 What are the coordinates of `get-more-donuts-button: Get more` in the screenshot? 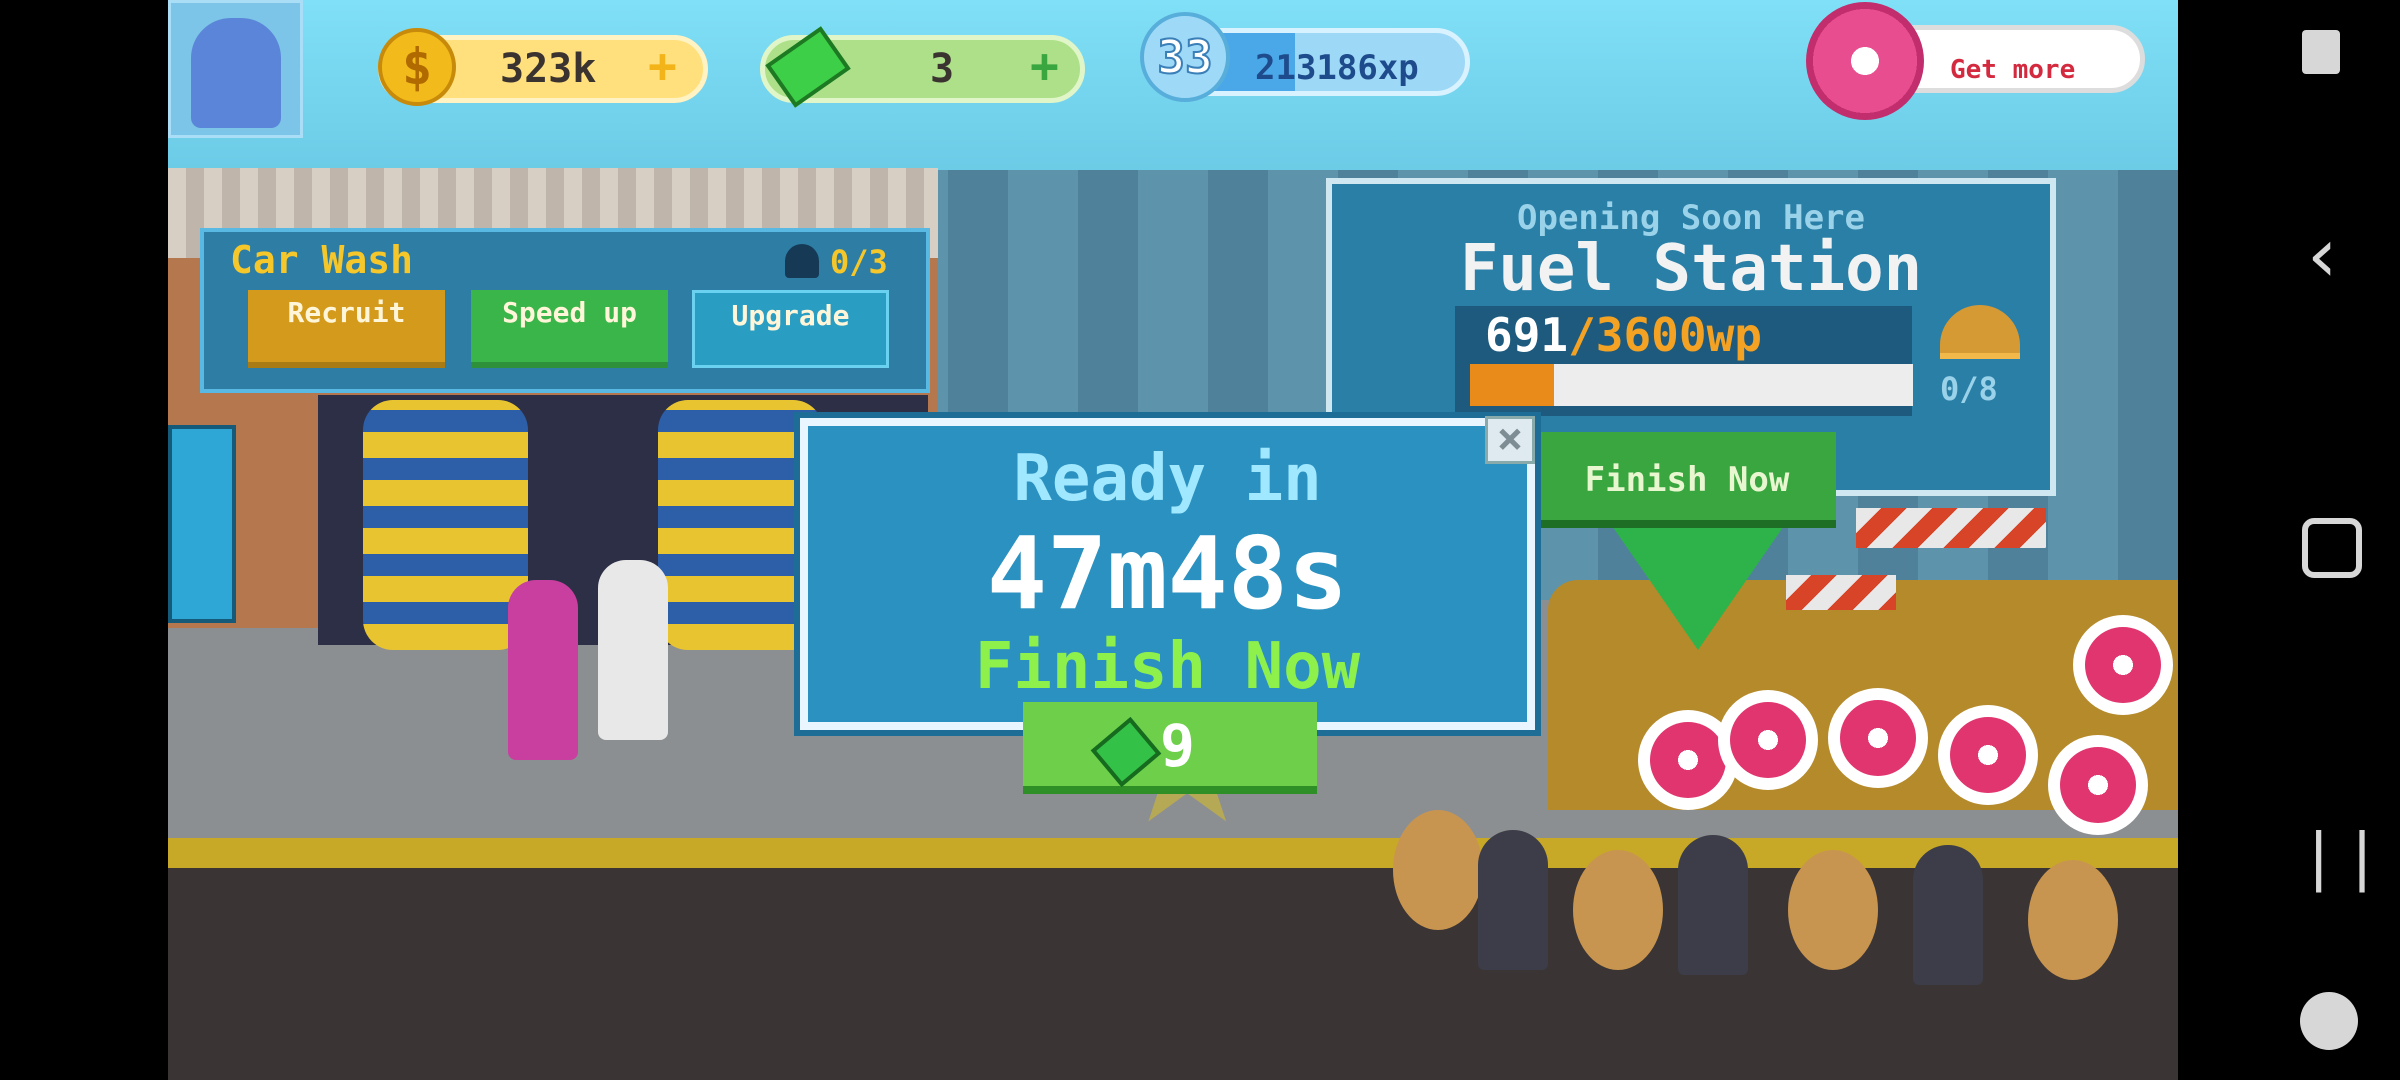 It's located at (2012, 70).